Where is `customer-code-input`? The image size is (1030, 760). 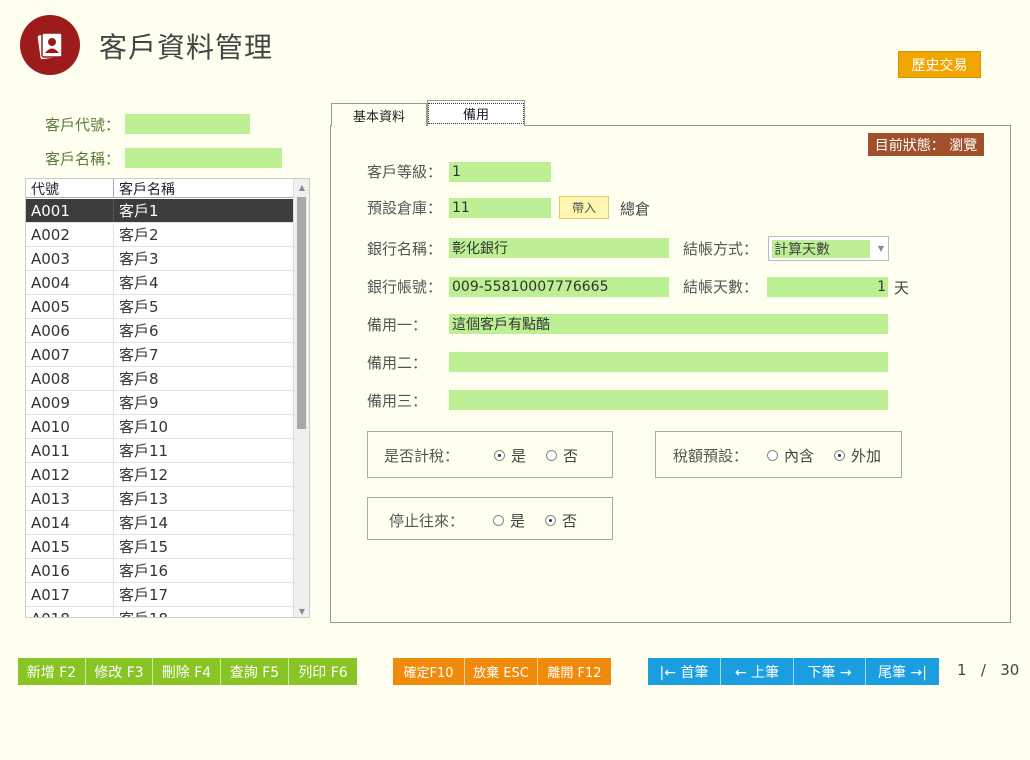
customer-code-input is located at coordinates (187, 124).